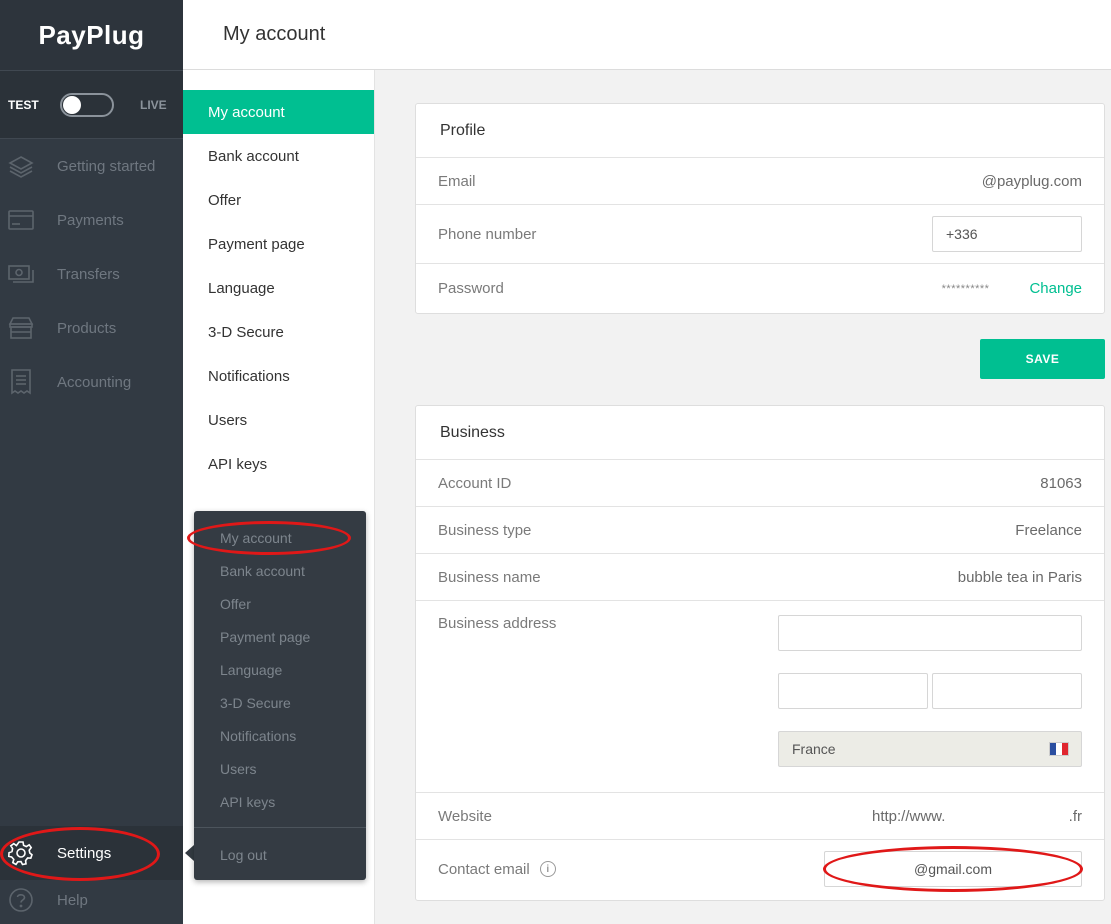 Image resolution: width=1111 pixels, height=924 pixels. Describe the element at coordinates (278, 112) in the screenshot. I see `submenu-item-my-account: My account` at that location.